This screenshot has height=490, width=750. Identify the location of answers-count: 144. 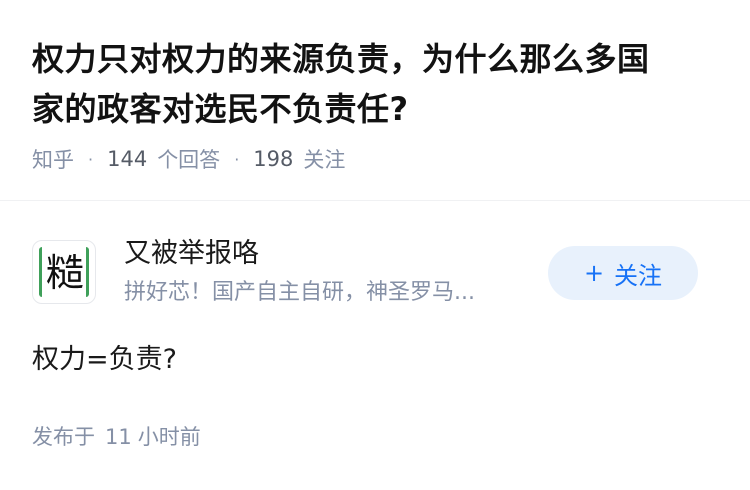
(127, 159).